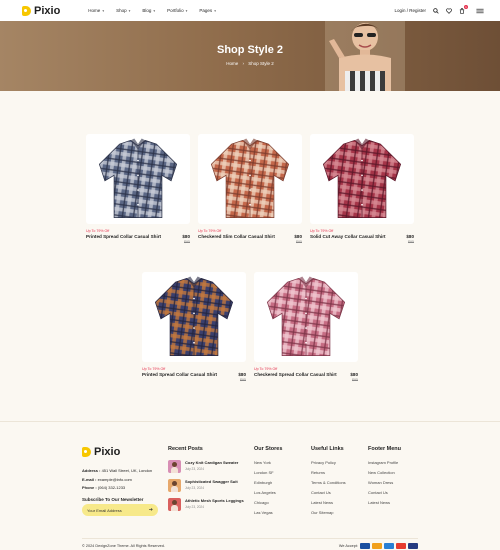 The height and width of the screenshot is (550, 500). Describe the element at coordinates (410, 10) in the screenshot. I see `login-register-link: Login / Register` at that location.